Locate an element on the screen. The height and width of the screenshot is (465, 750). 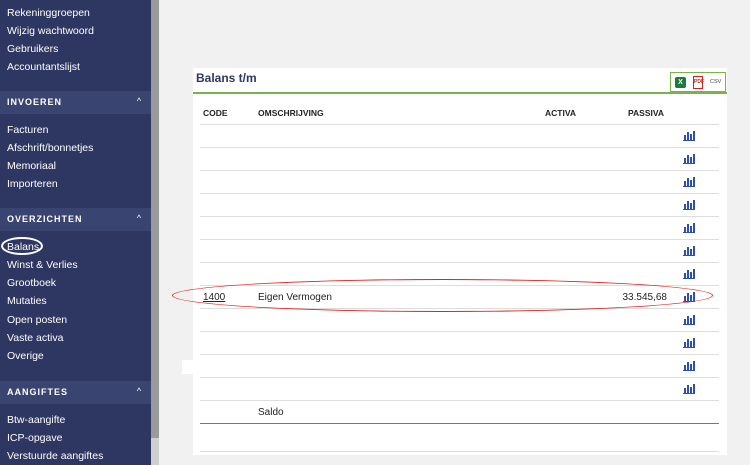
sidebar-item-winst-verlies: Winst & Verlies is located at coordinates (42, 265).